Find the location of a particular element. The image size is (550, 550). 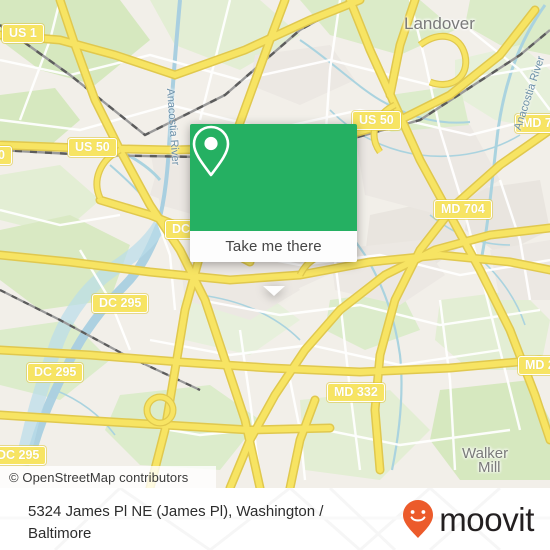

moovit-logo: moovit is located at coordinates (468, 519).